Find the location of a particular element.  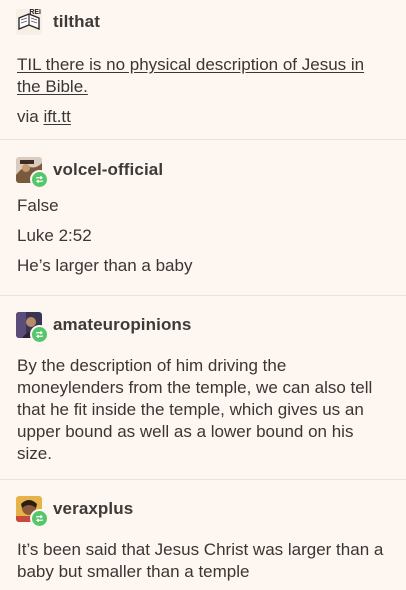

post-line: He’s larger than a baby is located at coordinates (105, 265).